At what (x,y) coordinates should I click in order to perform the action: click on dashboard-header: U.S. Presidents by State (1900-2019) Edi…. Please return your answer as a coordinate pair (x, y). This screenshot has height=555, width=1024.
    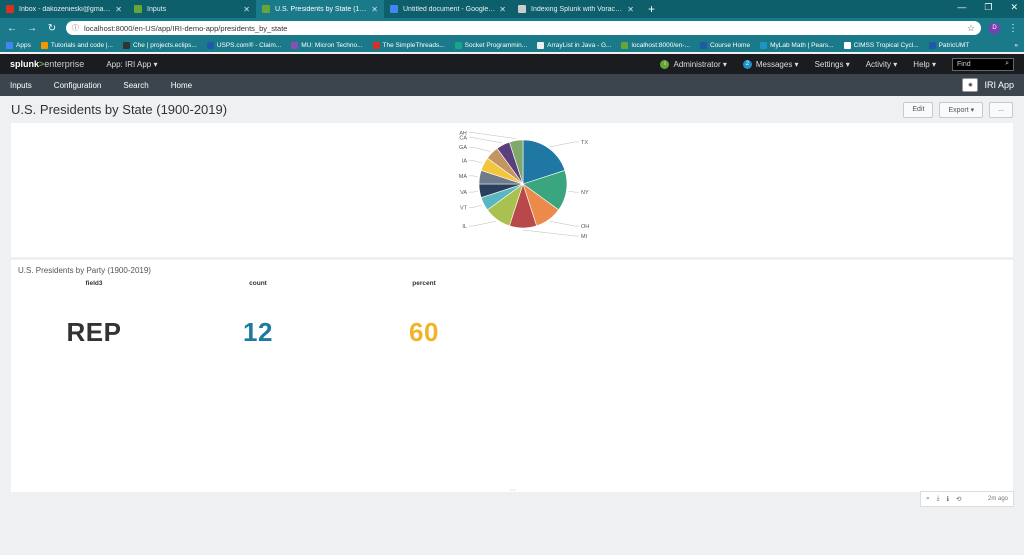
    Looking at the image, I should click on (512, 109).